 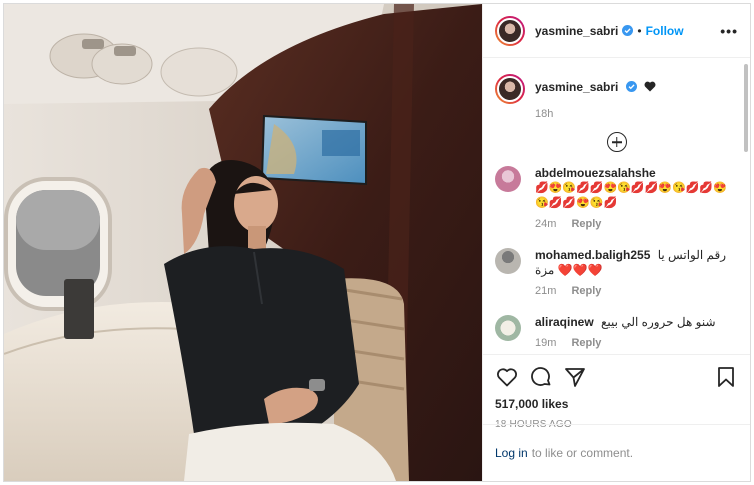 I want to click on follow-button: Follow, so click(x=665, y=31).